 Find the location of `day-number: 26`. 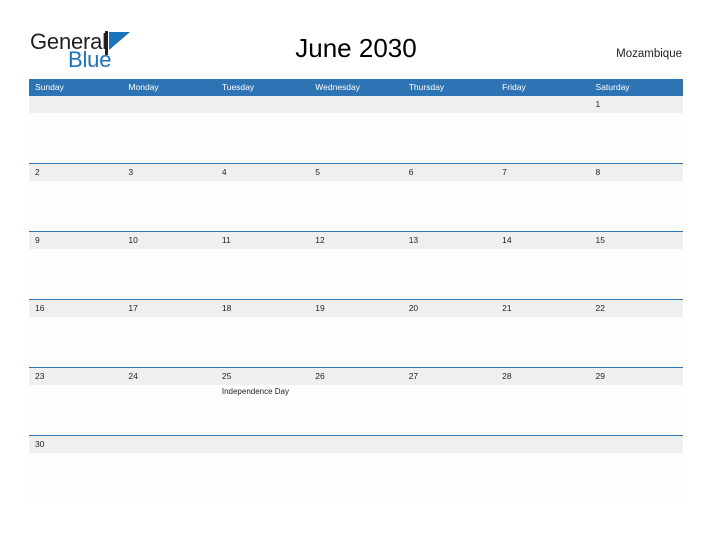

day-number: 26 is located at coordinates (355, 376).